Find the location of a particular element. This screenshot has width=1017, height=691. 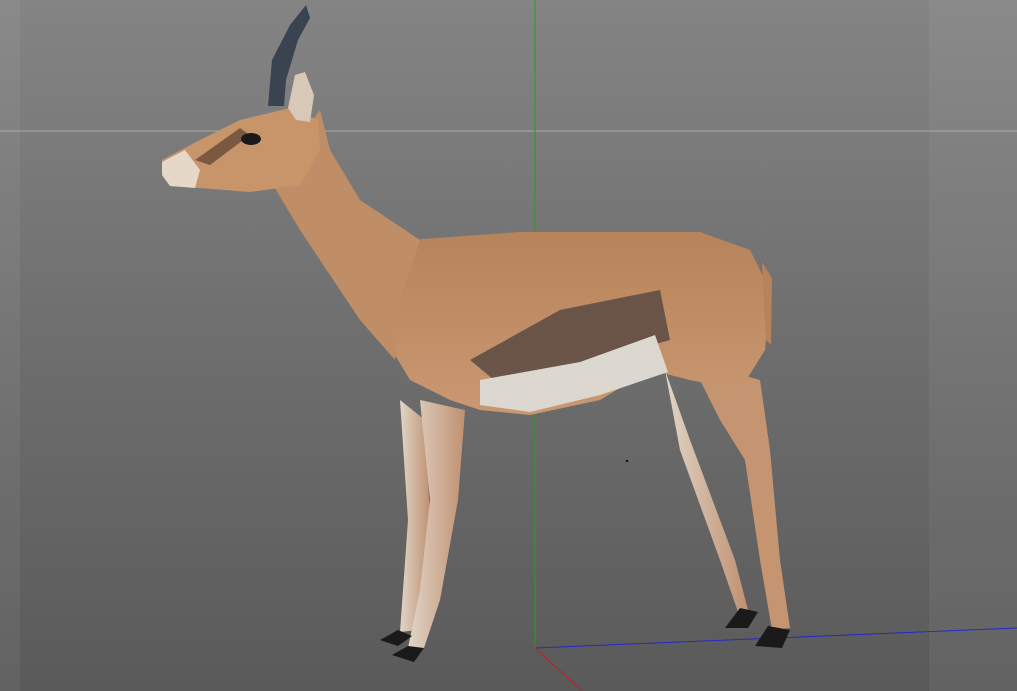

x-axis-line is located at coordinates (558, 669).